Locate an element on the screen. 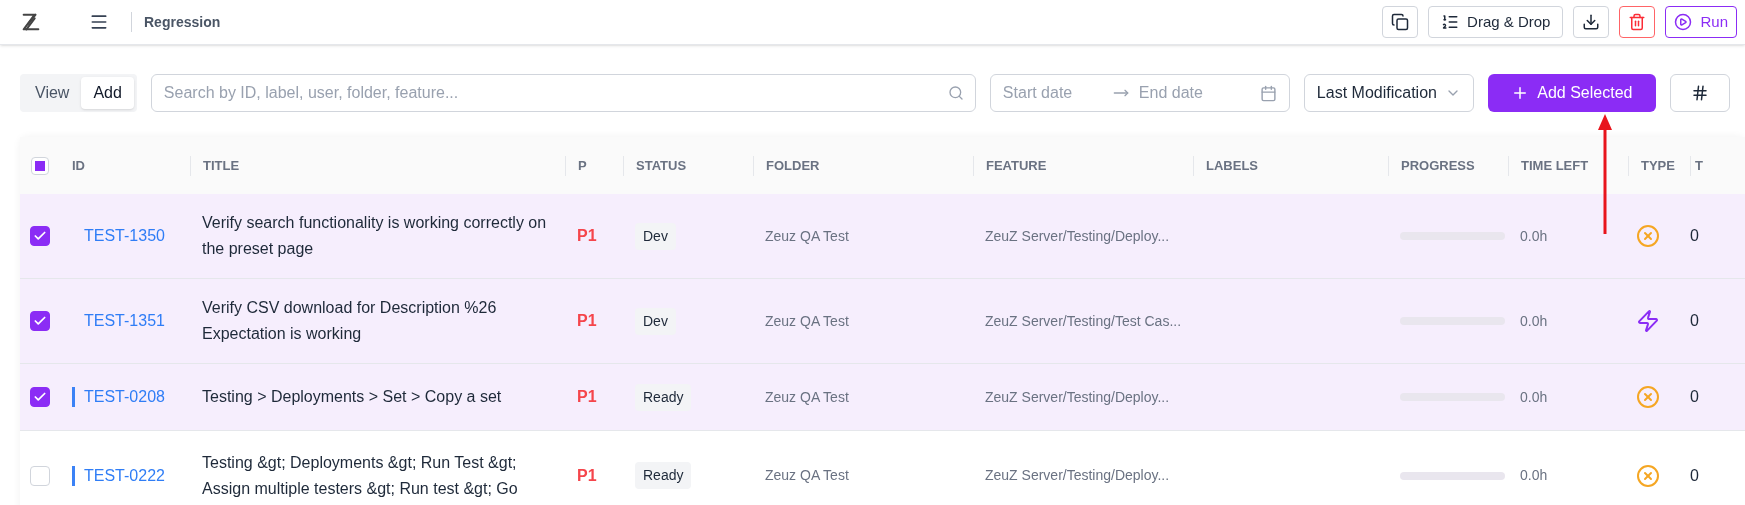  copy-button is located at coordinates (1400, 22).